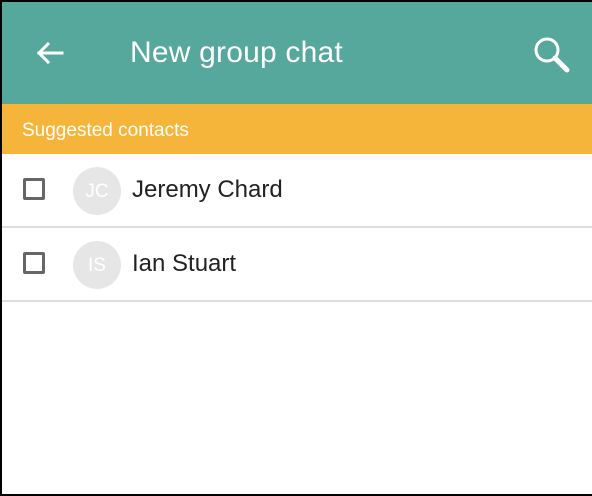 This screenshot has width=592, height=496. Describe the element at coordinates (297, 265) in the screenshot. I see `contact-row: IS Ian Stuart` at that location.